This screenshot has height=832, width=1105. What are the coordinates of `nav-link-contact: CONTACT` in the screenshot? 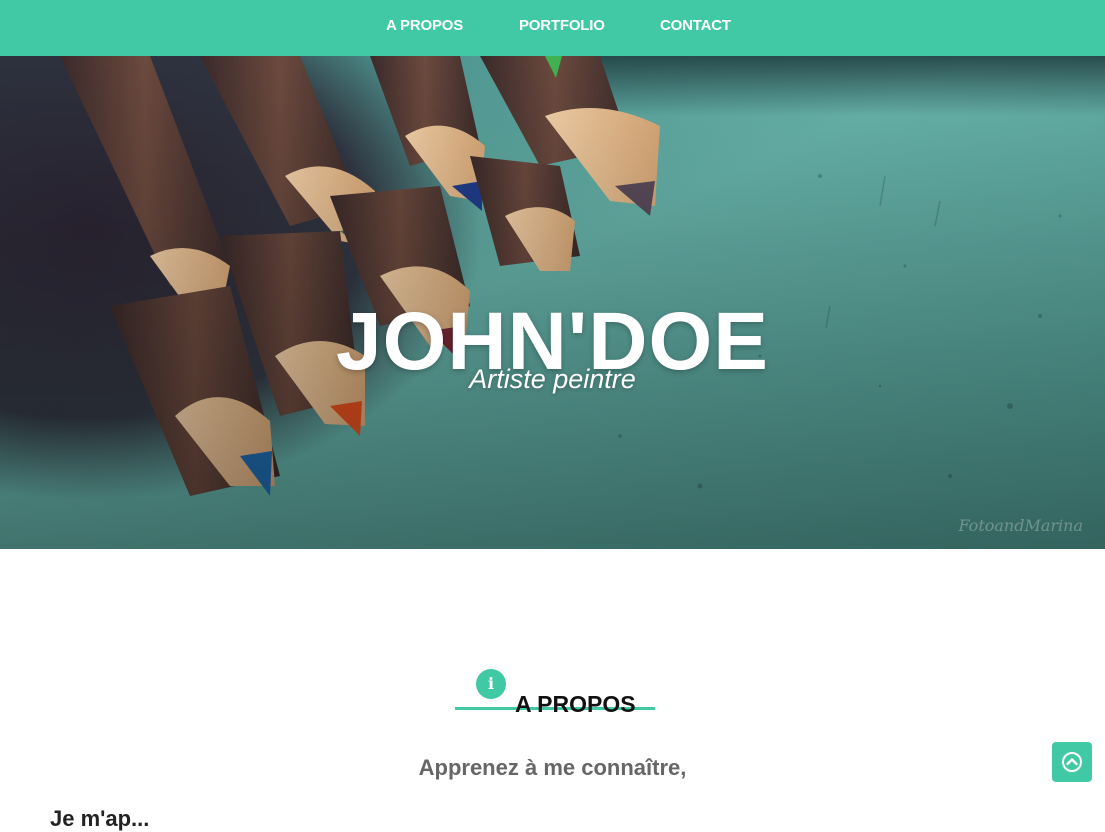 It's located at (695, 25).